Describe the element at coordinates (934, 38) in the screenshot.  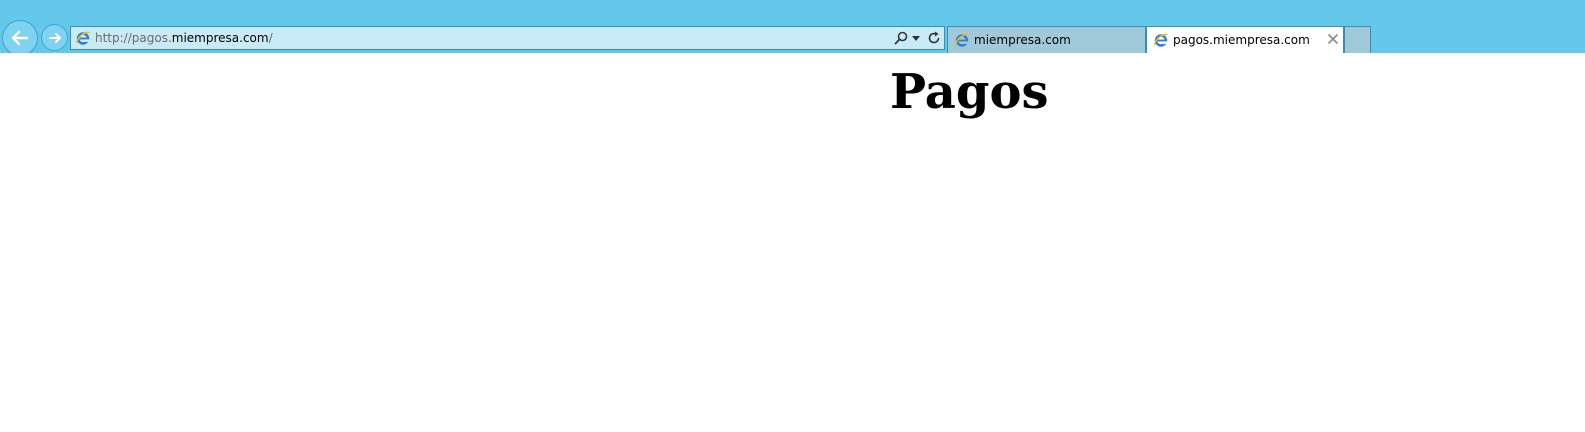
I see `refresh-icon` at that location.